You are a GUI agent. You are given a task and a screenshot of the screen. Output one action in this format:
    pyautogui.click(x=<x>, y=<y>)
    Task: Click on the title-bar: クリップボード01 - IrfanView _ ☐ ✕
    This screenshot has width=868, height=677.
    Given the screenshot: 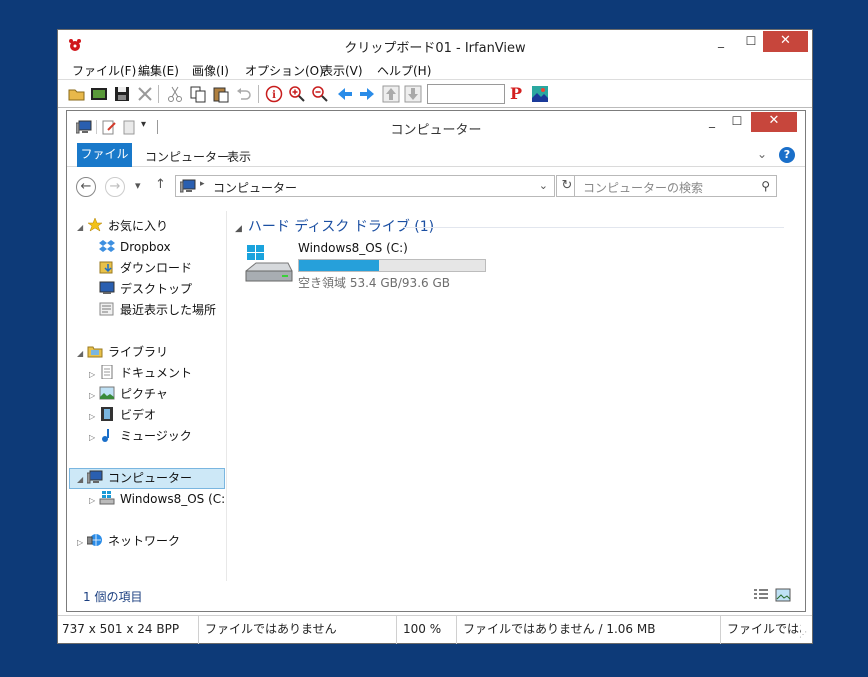 What is the action you would take?
    pyautogui.click(x=435, y=45)
    